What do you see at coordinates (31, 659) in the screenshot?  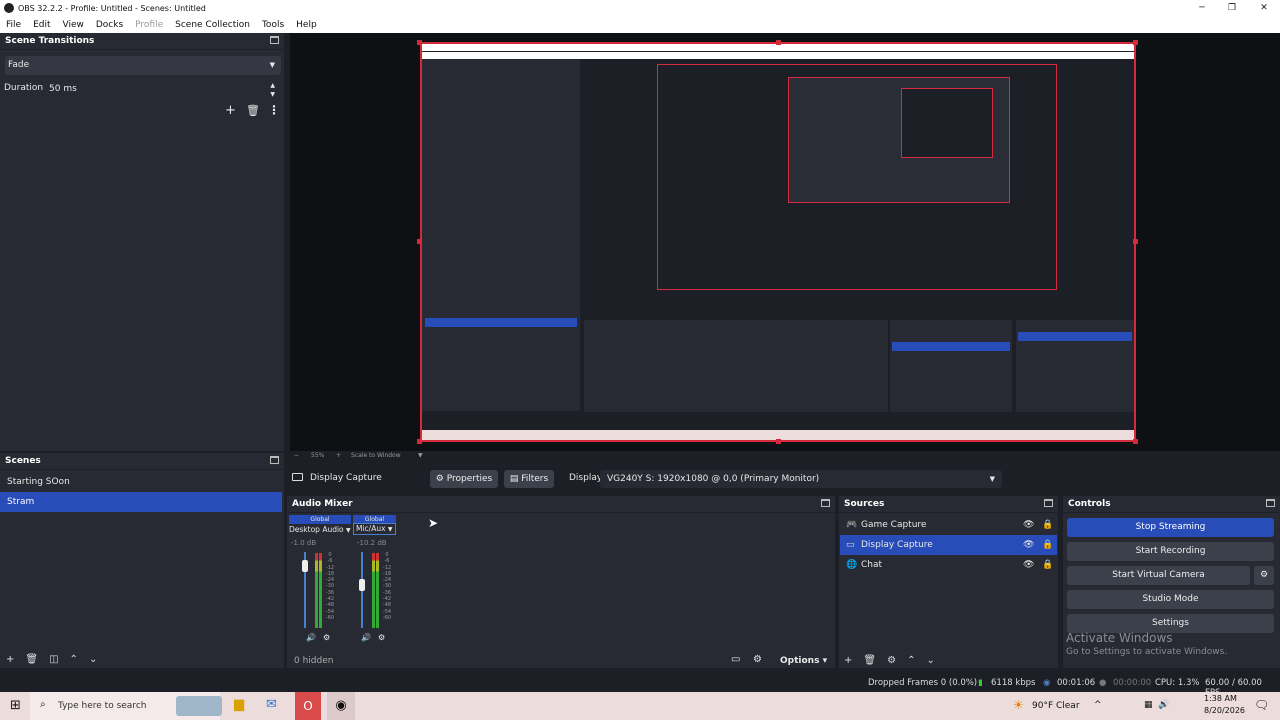 I see `remove-scene-icon: 🗑` at bounding box center [31, 659].